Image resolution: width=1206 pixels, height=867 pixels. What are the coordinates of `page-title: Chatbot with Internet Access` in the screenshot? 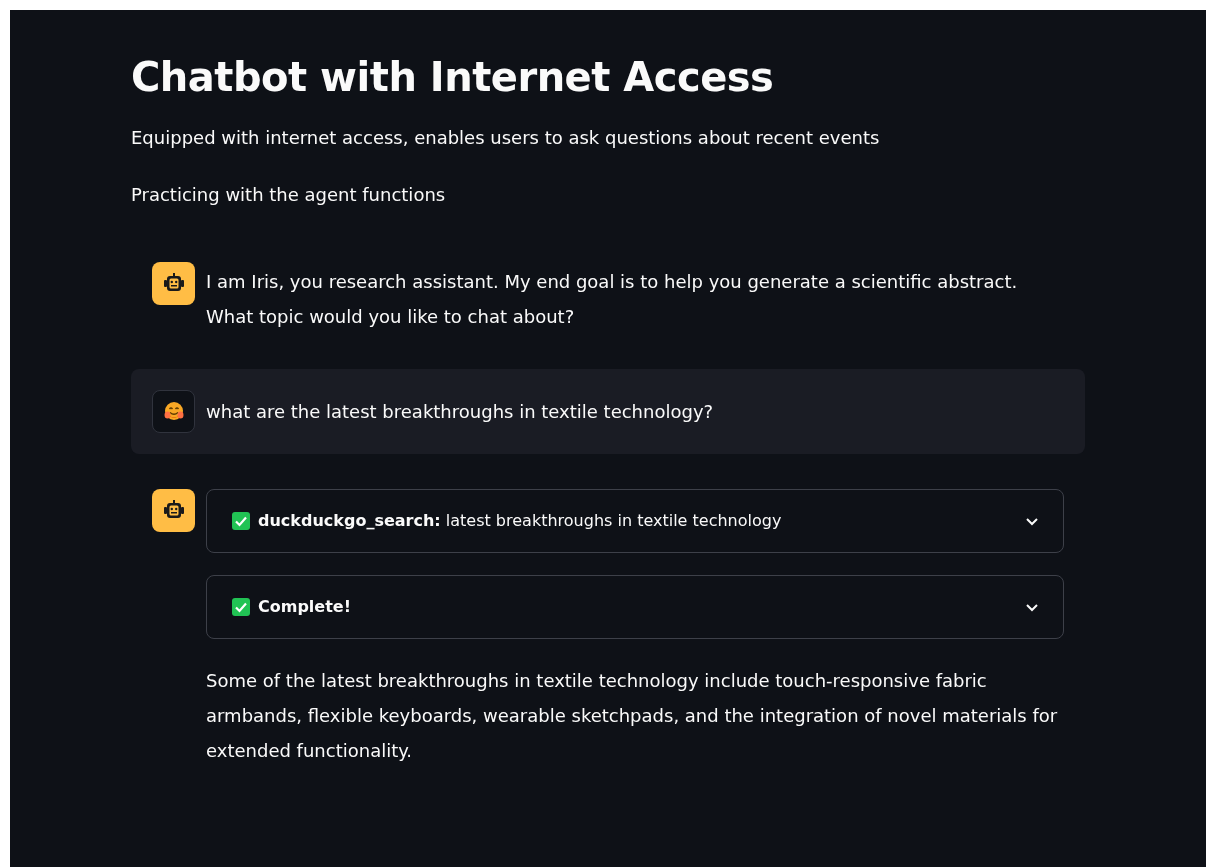 It's located at (453, 77).